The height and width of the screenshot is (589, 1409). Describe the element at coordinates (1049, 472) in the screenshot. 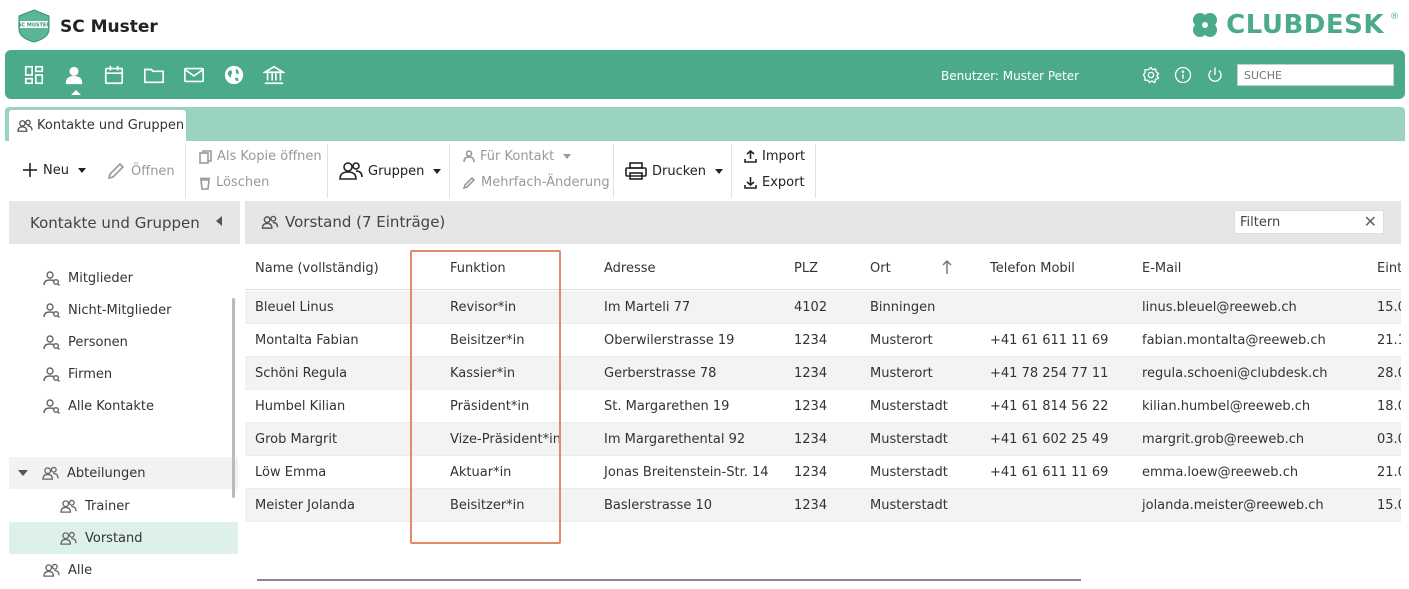

I see `cell-telefon: +41 61 611 11 69` at that location.